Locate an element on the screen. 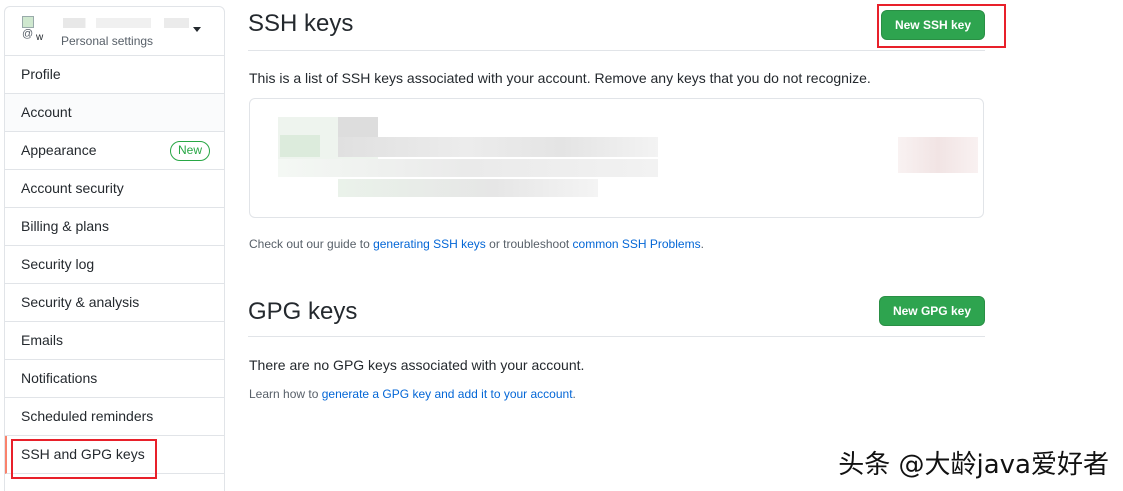 The width and height of the screenshot is (1123, 491). sidebar-item-label: Profile is located at coordinates (41, 74).